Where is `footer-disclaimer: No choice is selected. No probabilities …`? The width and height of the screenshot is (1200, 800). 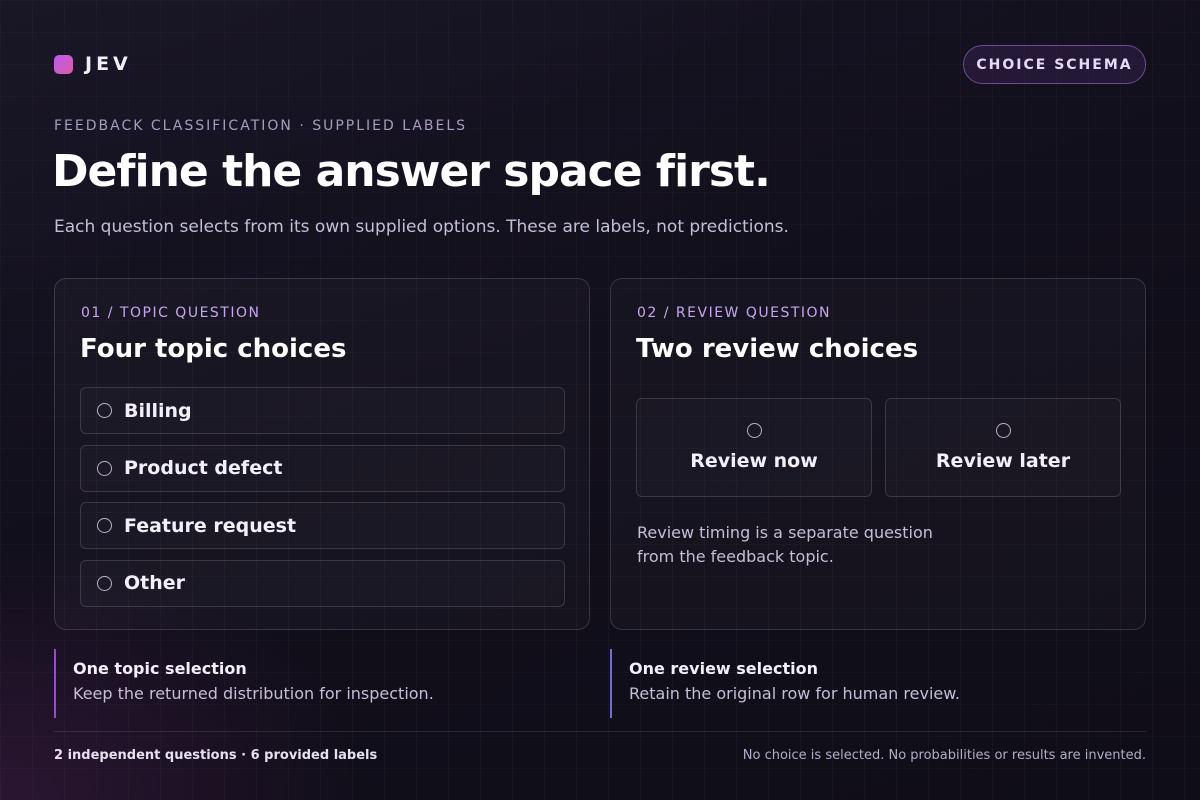 footer-disclaimer: No choice is selected. No probabilities … is located at coordinates (944, 755).